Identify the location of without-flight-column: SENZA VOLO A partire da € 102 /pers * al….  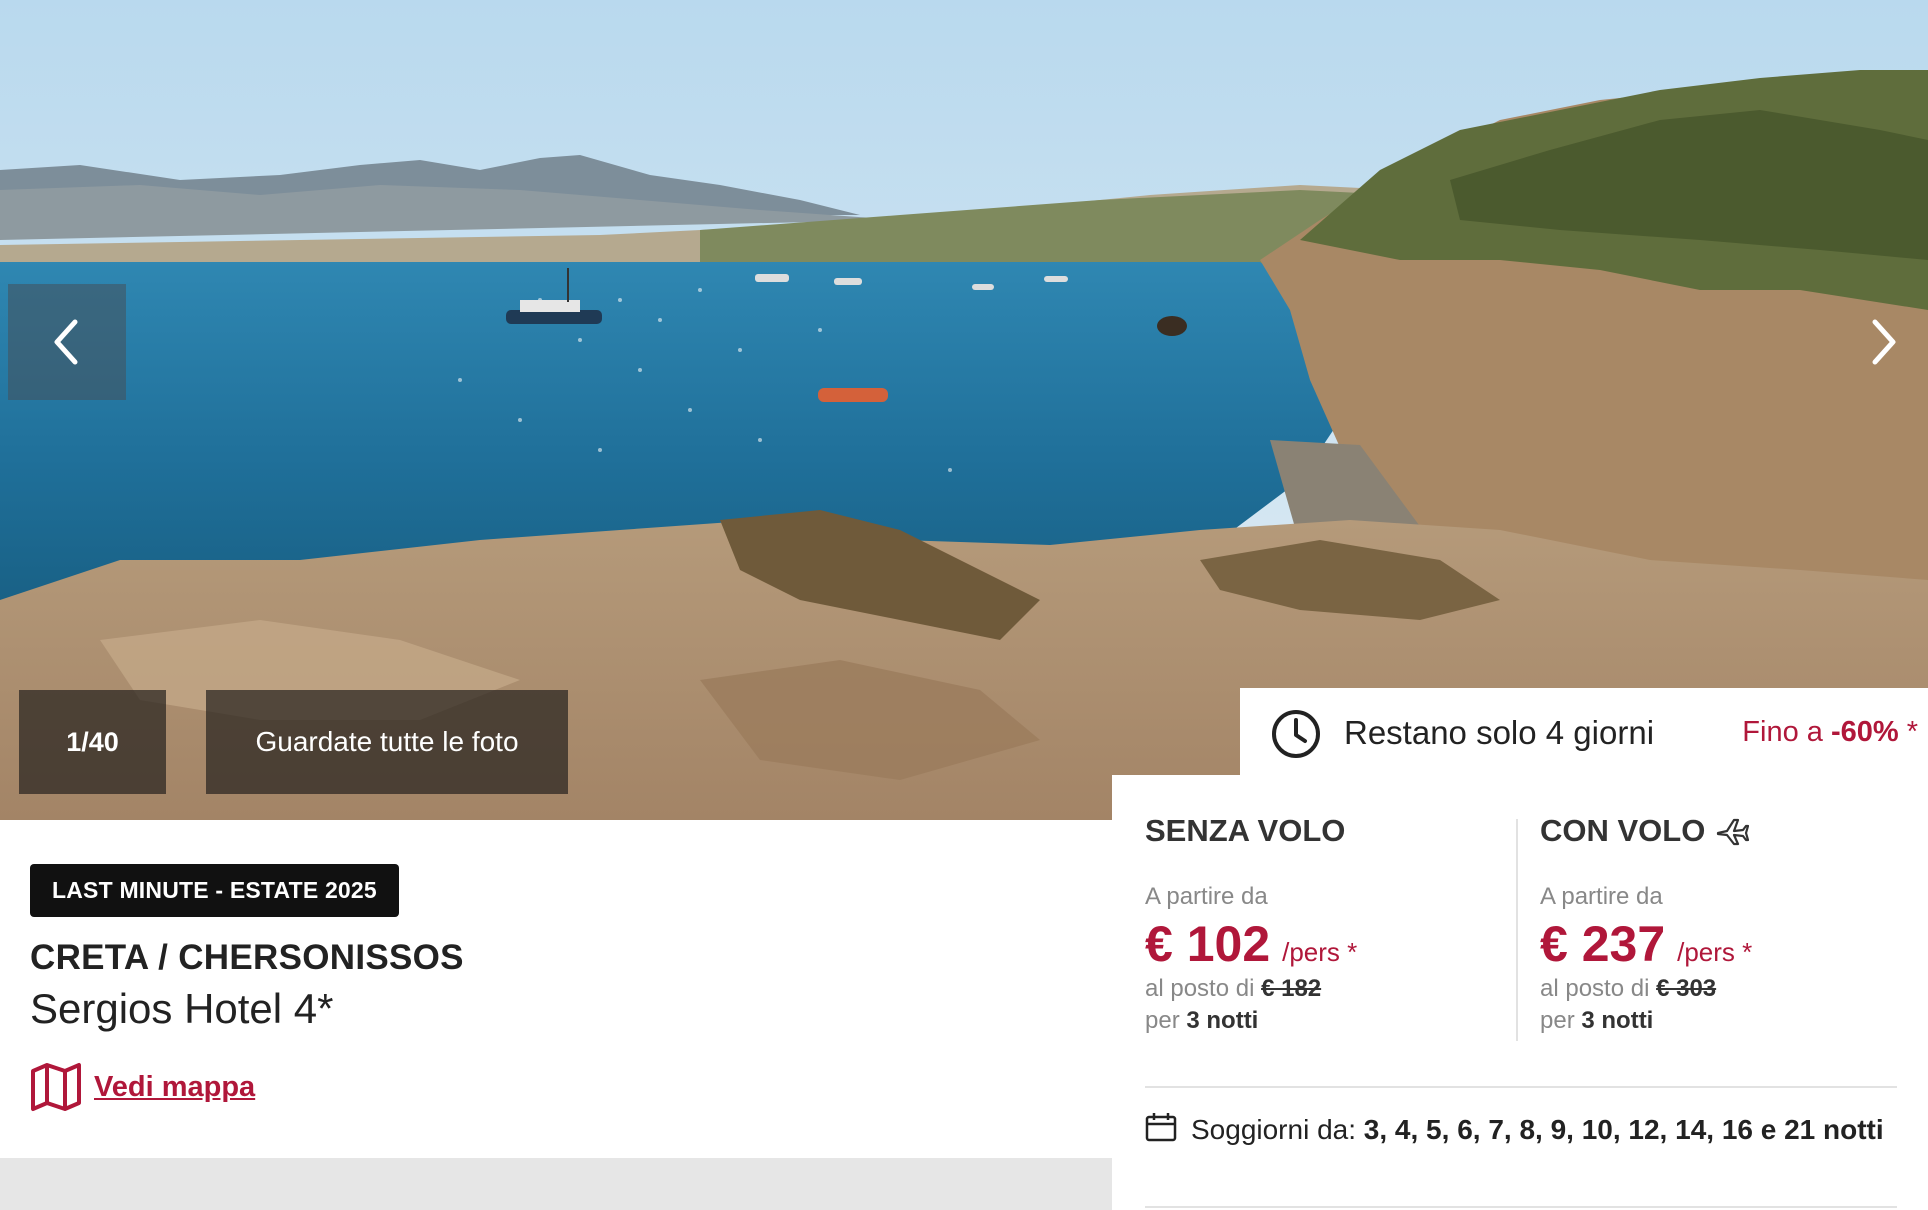
(1325, 923).